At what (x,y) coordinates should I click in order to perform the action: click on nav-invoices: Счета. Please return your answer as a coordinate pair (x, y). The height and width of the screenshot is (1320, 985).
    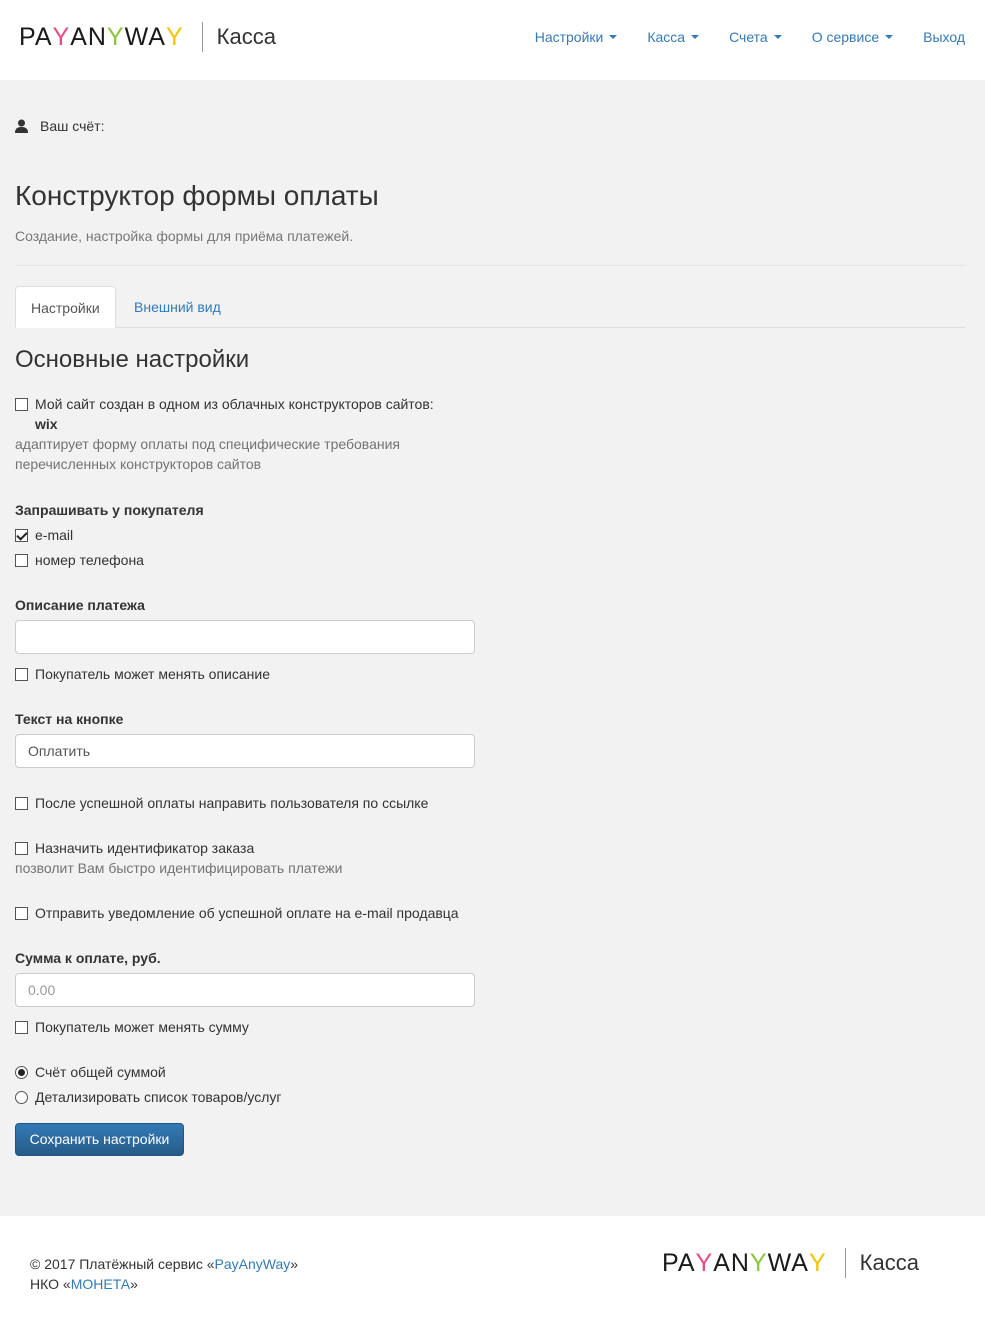
    Looking at the image, I should click on (755, 37).